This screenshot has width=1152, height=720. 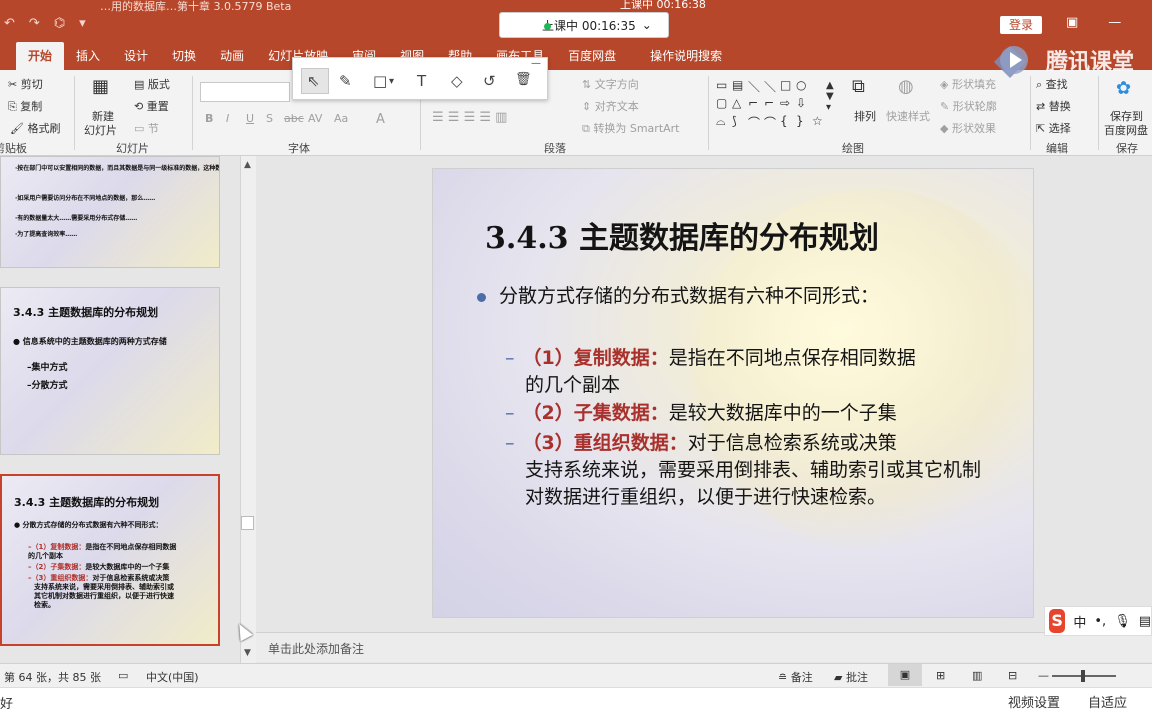 What do you see at coordinates (772, 105) in the screenshot?
I see `shapes-gallery: ▭ ▤ ＼ ＼ □ ○ ▢ △ ⌐ ⌐ ⇨ ⇩ ⌓ ⟆ ⌒ ⌒{} ☆` at bounding box center [772, 105].